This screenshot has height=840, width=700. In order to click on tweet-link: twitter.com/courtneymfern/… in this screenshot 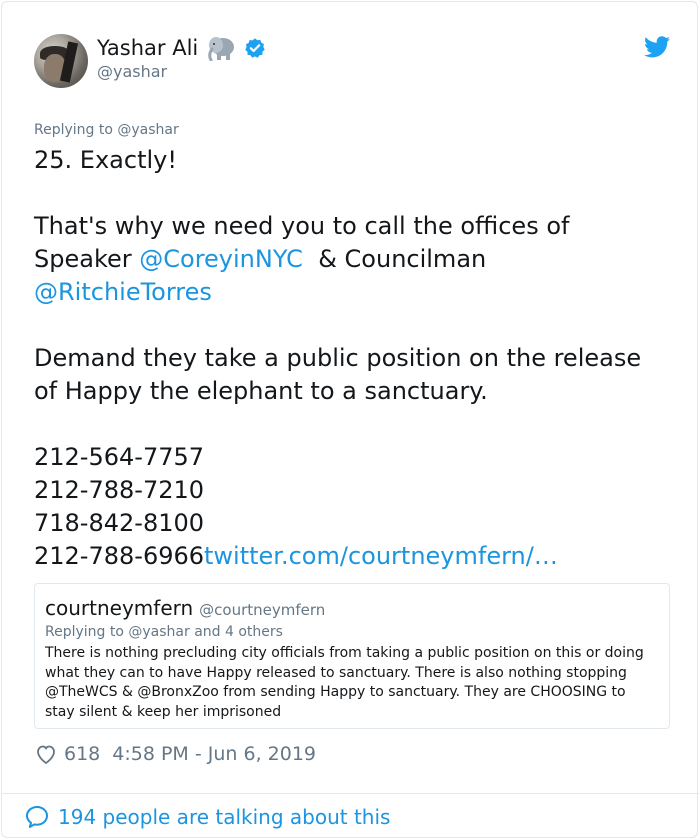, I will do `click(381, 556)`.